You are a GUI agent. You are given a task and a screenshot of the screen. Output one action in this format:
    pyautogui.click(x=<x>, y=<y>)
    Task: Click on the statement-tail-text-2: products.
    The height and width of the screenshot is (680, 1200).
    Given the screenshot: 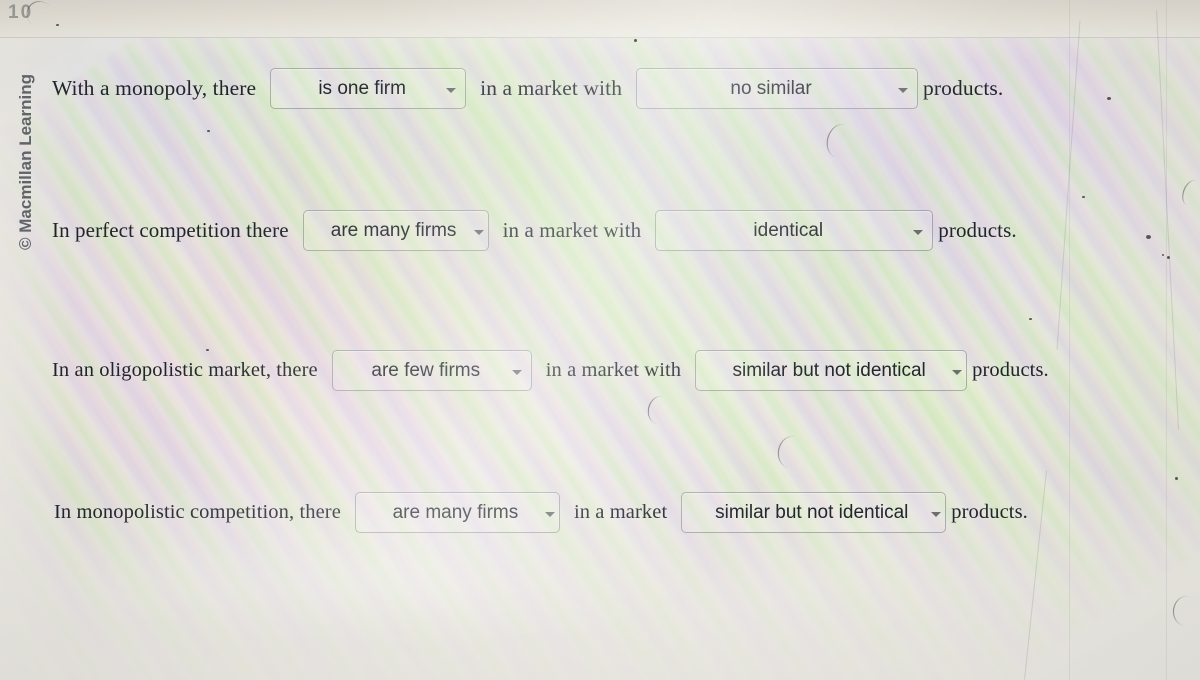 What is the action you would take?
    pyautogui.click(x=977, y=230)
    